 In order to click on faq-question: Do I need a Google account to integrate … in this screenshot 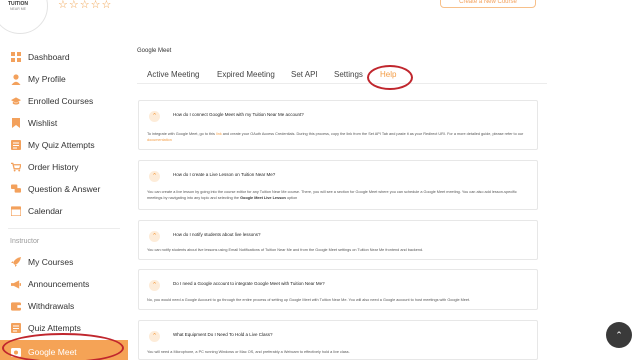, I will do `click(249, 283)`.